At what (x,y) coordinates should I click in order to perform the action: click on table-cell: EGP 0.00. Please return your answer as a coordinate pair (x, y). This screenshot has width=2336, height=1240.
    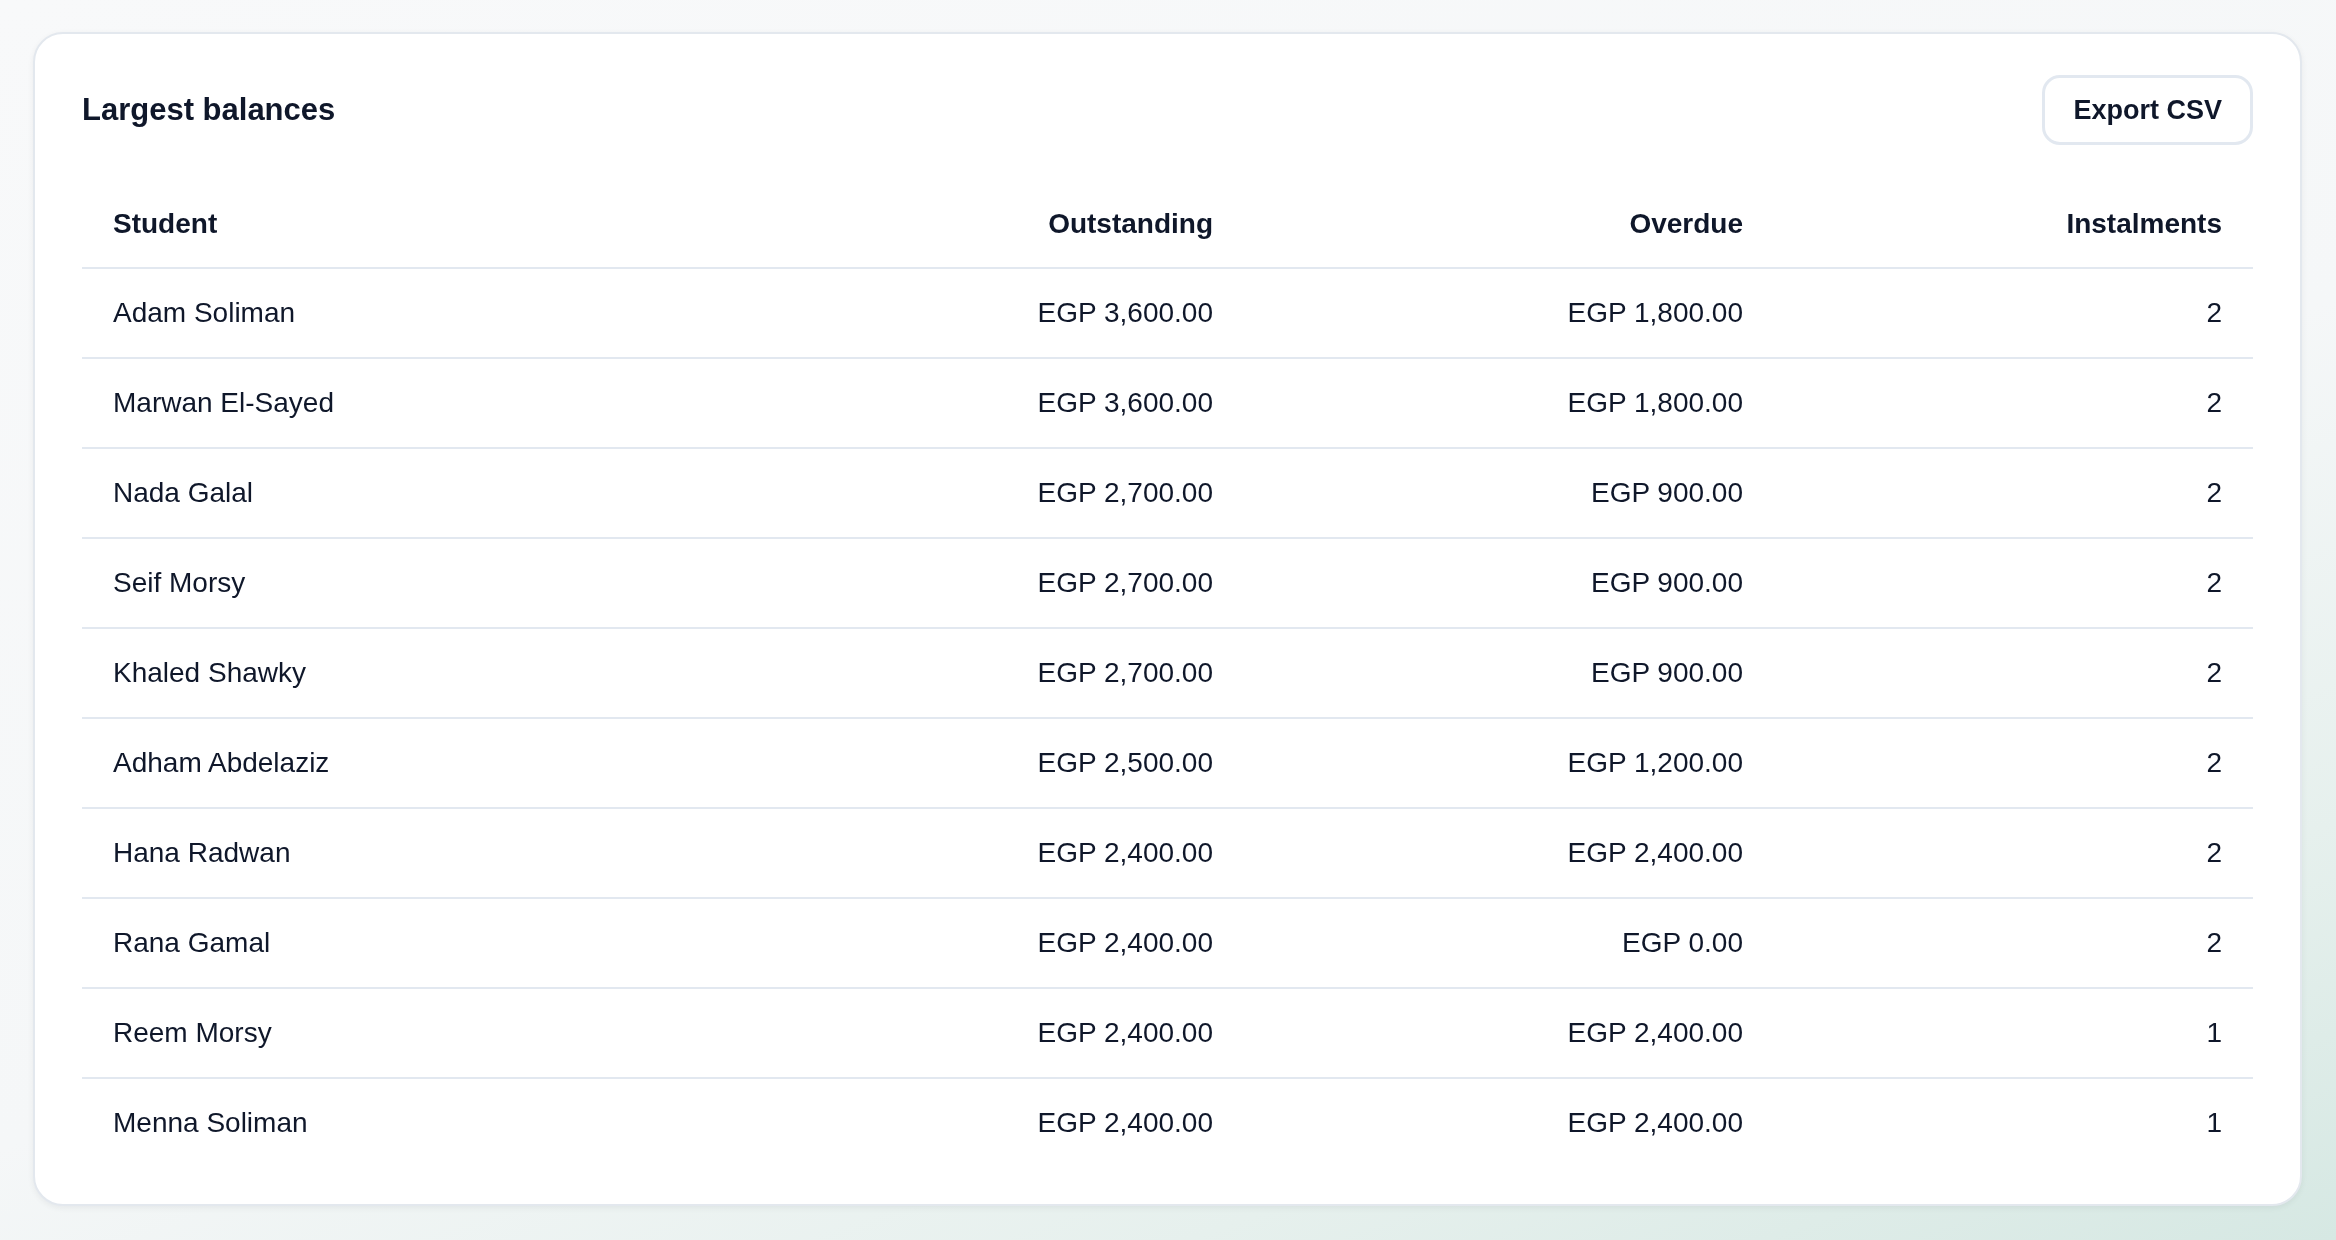
    Looking at the image, I should click on (1682, 943).